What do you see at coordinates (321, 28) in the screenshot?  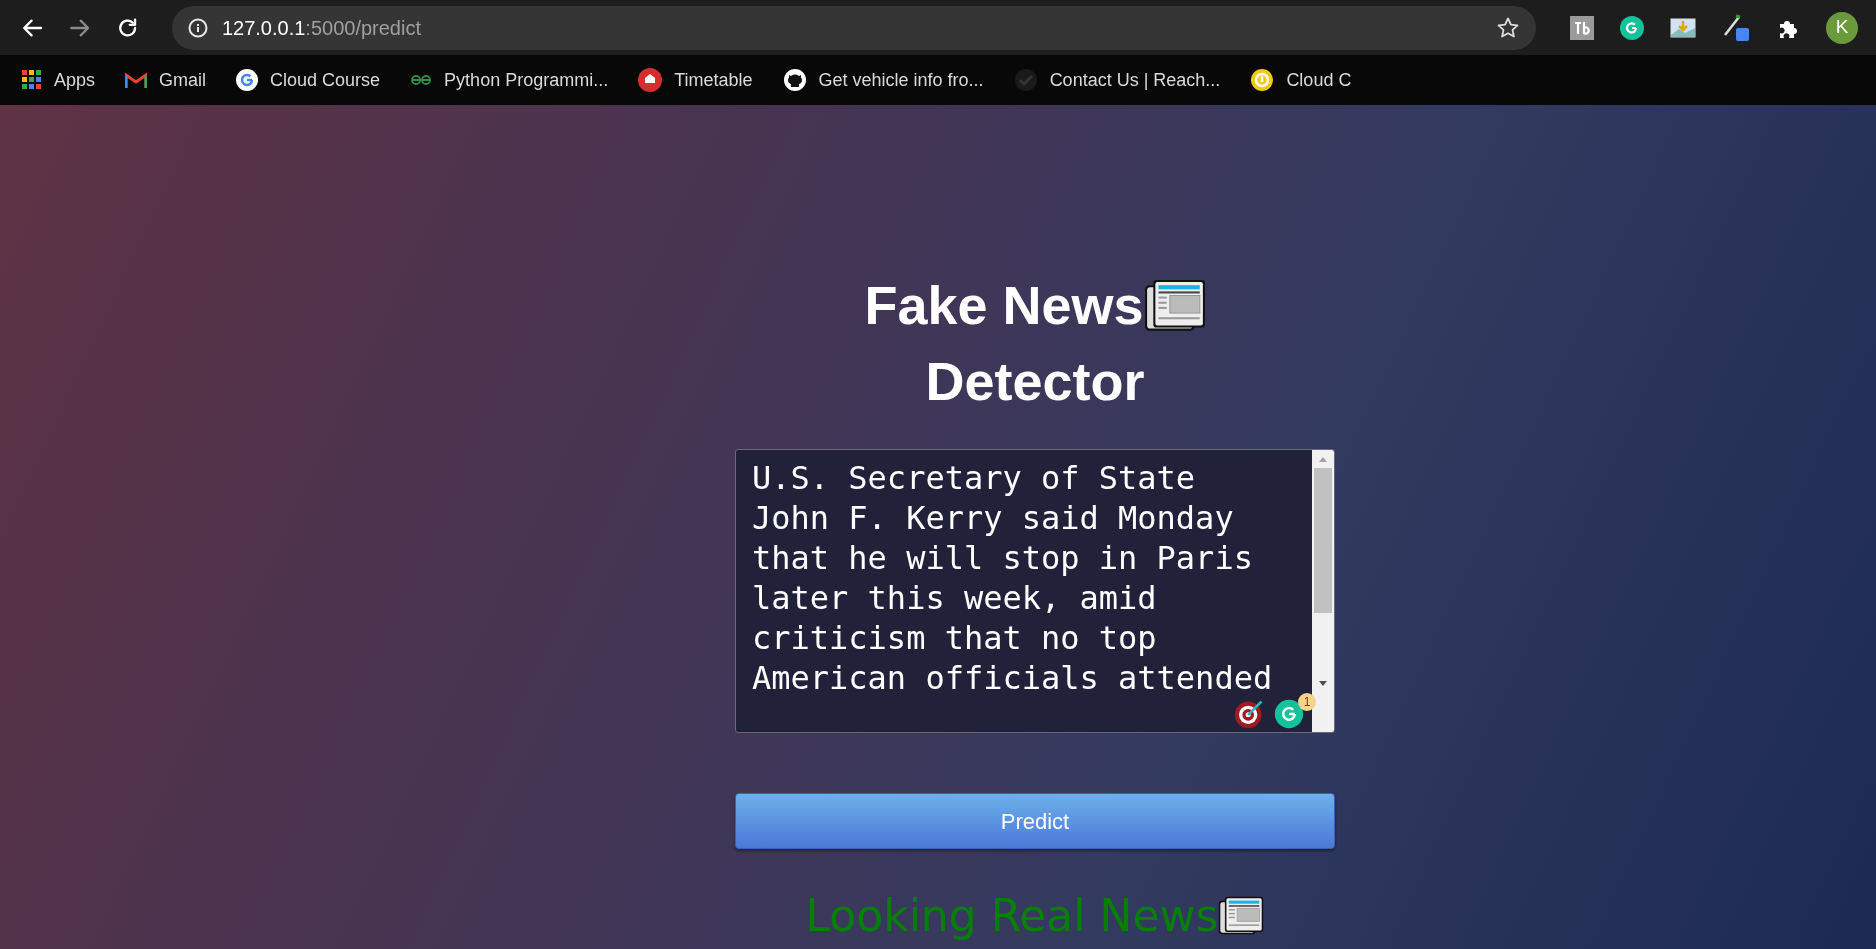 I see `url-text: 127.0.0.1:5000/predict` at bounding box center [321, 28].